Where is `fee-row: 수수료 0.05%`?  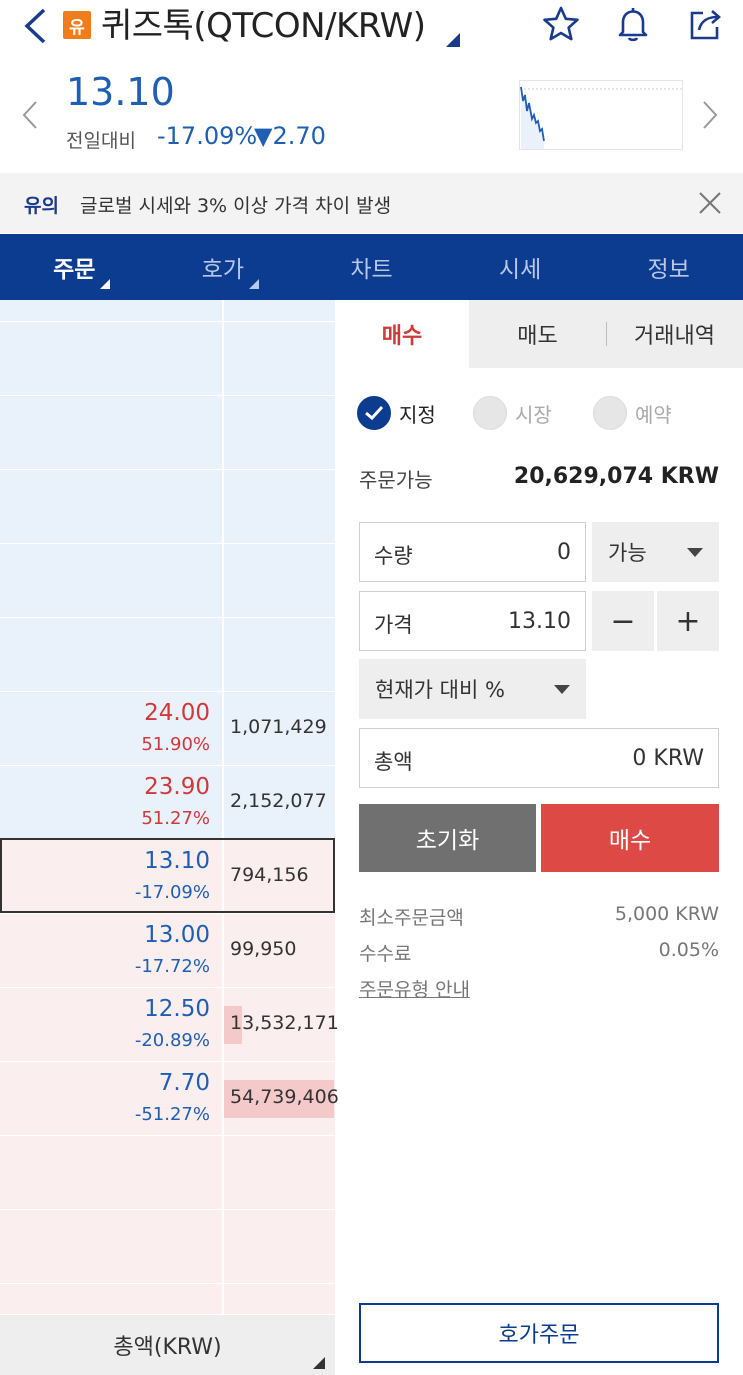 fee-row: 수수료 0.05% is located at coordinates (539, 952).